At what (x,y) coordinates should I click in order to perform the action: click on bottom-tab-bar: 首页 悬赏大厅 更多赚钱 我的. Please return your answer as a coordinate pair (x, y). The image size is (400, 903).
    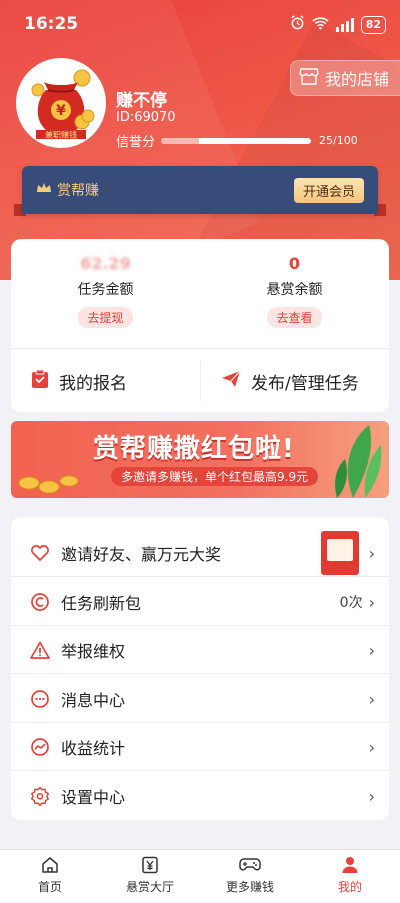
    Looking at the image, I should click on (200, 876).